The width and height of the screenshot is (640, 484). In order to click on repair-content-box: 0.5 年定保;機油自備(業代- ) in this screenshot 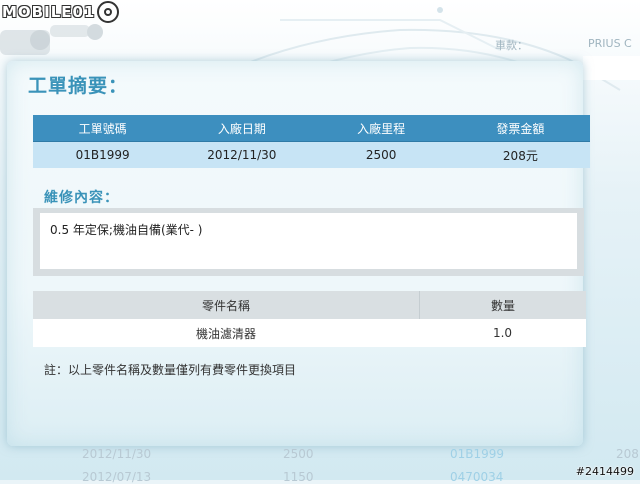, I will do `click(308, 241)`.